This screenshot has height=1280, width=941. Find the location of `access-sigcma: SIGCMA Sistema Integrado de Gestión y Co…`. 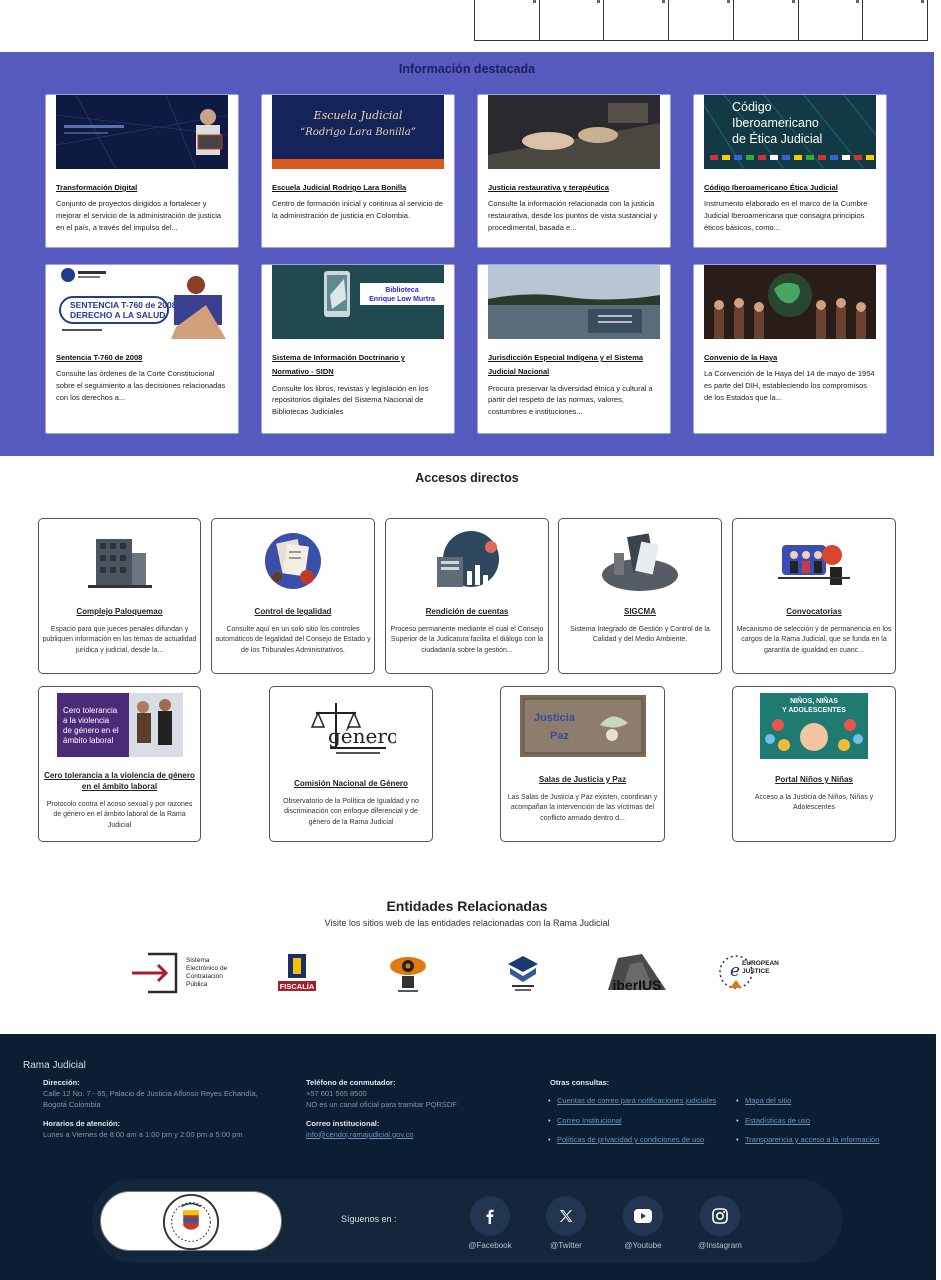

access-sigcma: SIGCMA Sistema Integrado de Gestión y Co… is located at coordinates (640, 596).